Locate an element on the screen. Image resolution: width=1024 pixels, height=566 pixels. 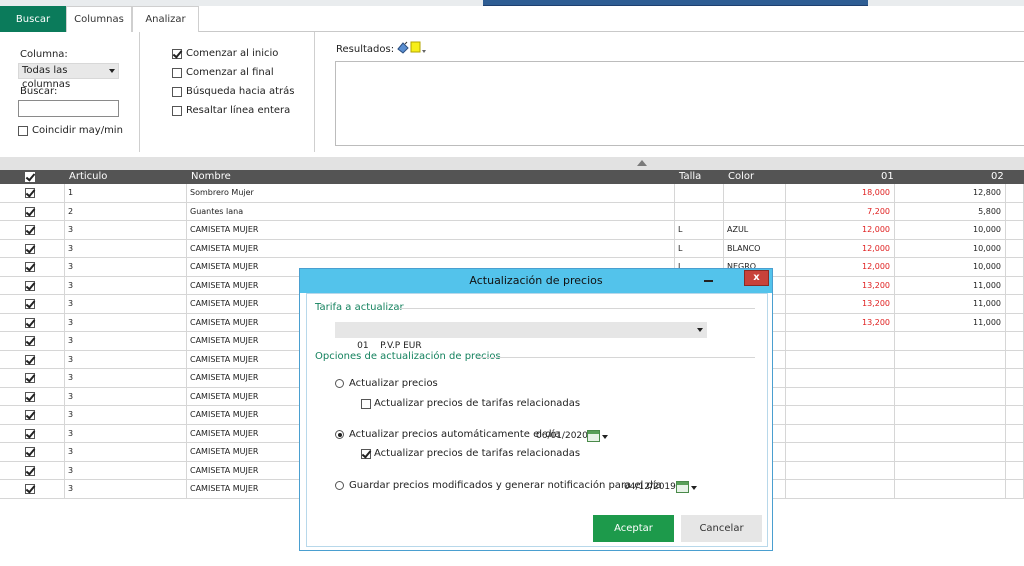
match-case-checkbox is located at coordinates (23, 131).